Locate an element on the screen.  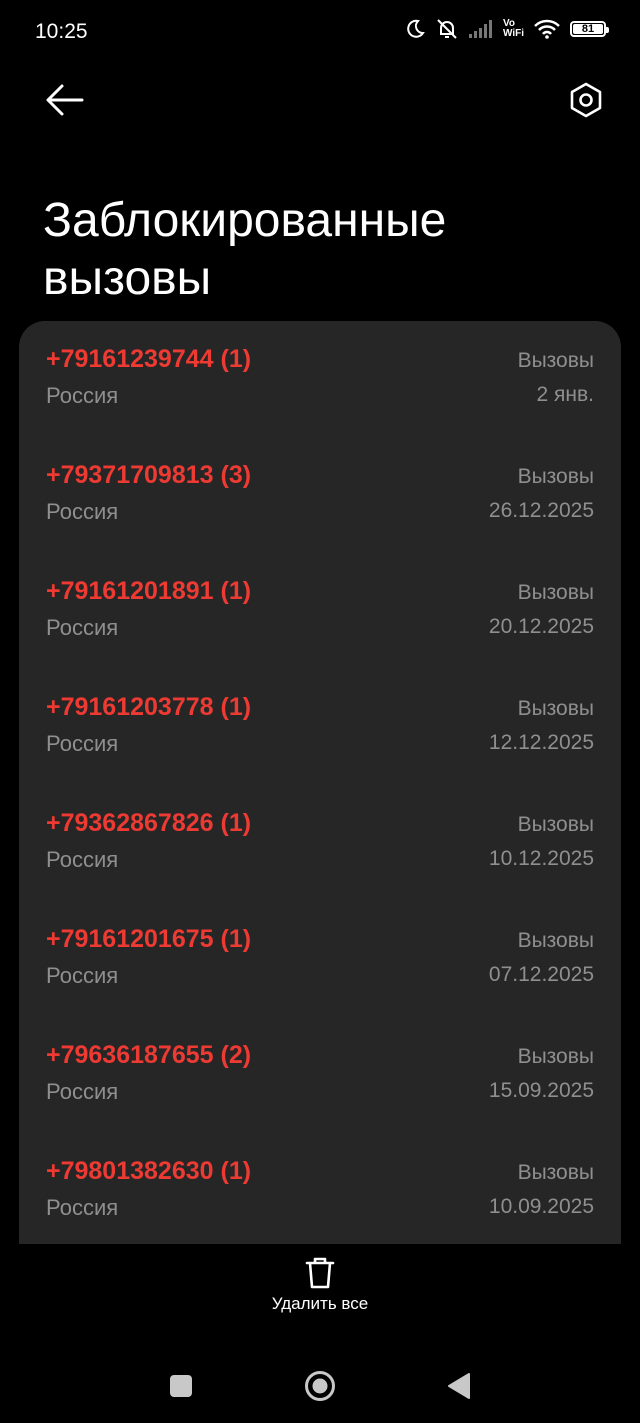
battery-icon: 81 is located at coordinates (589, 29).